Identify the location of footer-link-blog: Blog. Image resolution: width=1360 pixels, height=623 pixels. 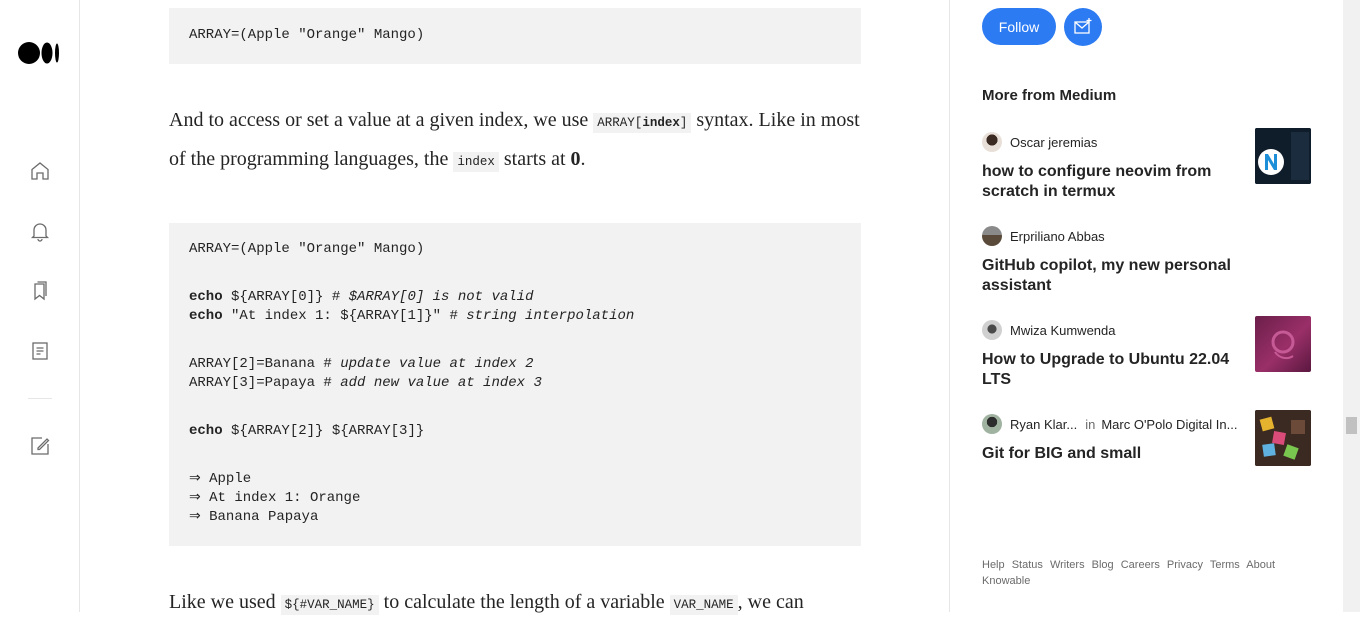
(1103, 565).